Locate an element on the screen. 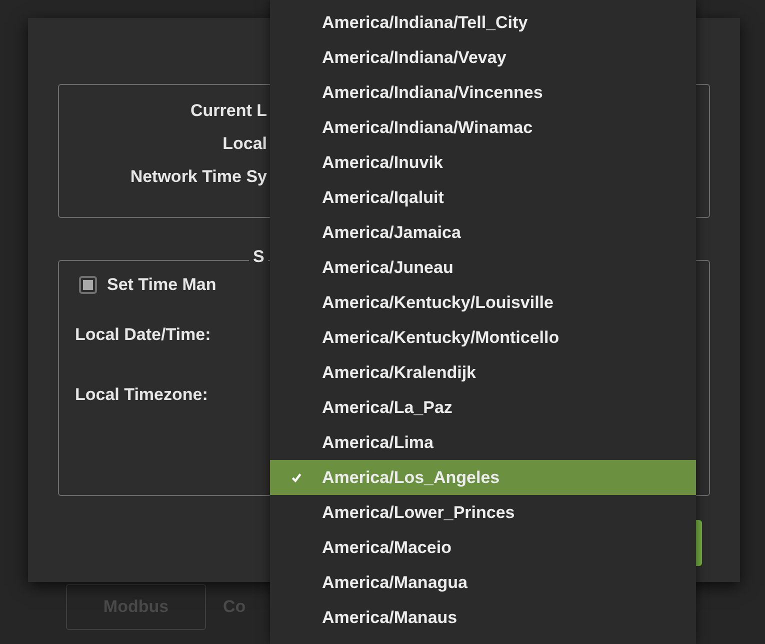 This screenshot has height=644, width=765. menu-option: America/Indiana/Tell_City is located at coordinates (483, 22).